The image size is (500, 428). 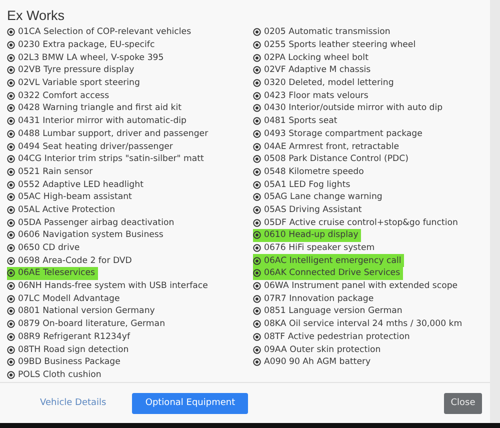 What do you see at coordinates (310, 172) in the screenshot?
I see `equipment-item: 0548 Kilometre speedo` at bounding box center [310, 172].